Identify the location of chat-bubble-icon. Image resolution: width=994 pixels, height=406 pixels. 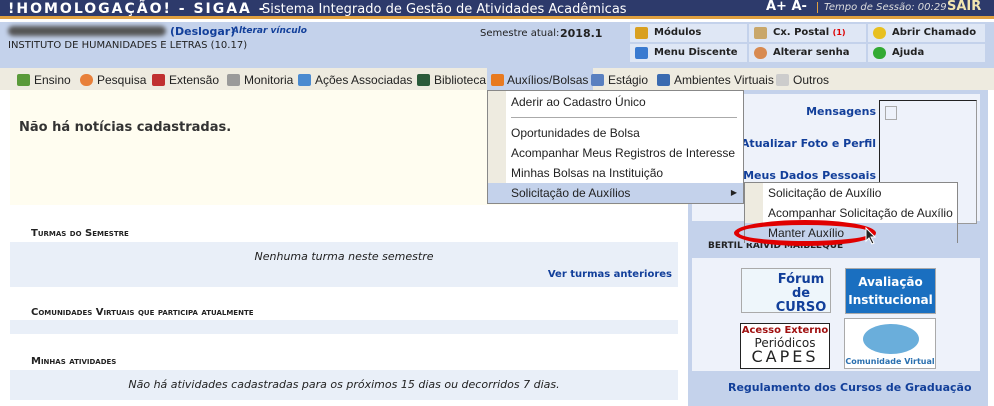
(891, 339).